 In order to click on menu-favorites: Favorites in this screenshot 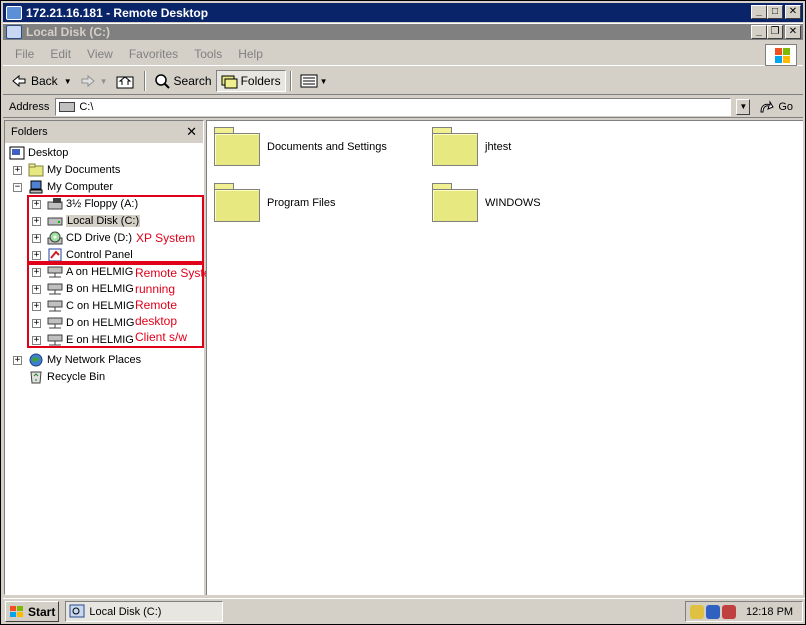, I will do `click(153, 54)`.